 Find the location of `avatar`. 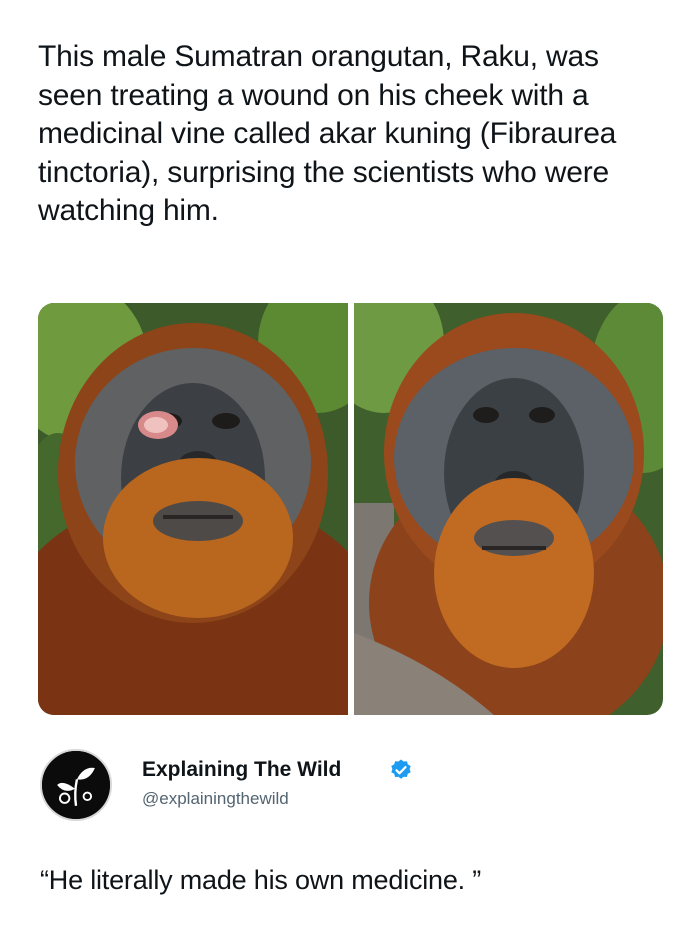

avatar is located at coordinates (76, 785).